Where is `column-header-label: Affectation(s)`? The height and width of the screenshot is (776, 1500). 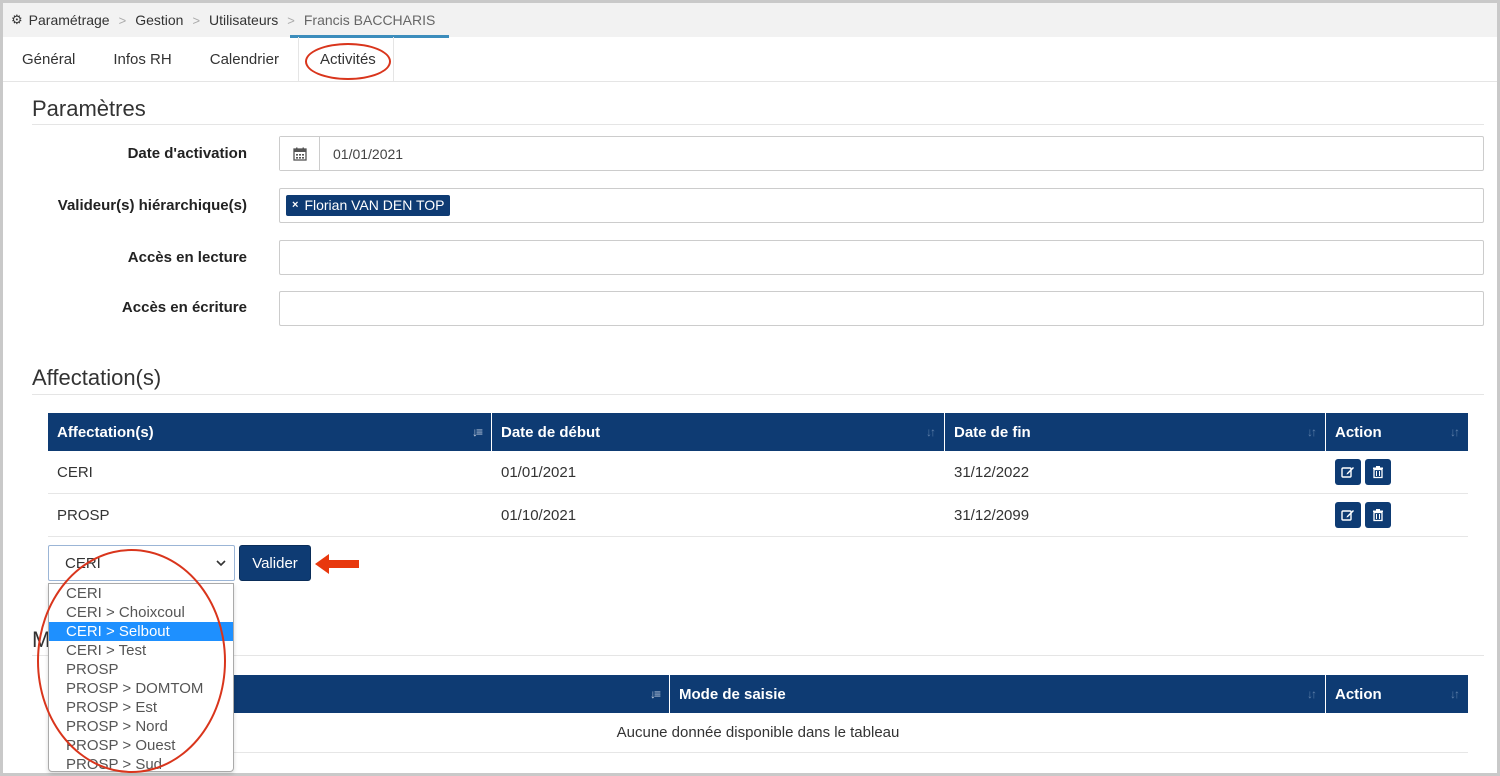 column-header-label: Affectation(s) is located at coordinates (105, 432).